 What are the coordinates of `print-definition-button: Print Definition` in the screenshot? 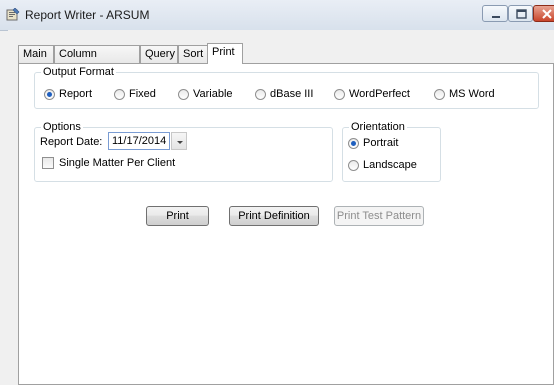 It's located at (274, 216).